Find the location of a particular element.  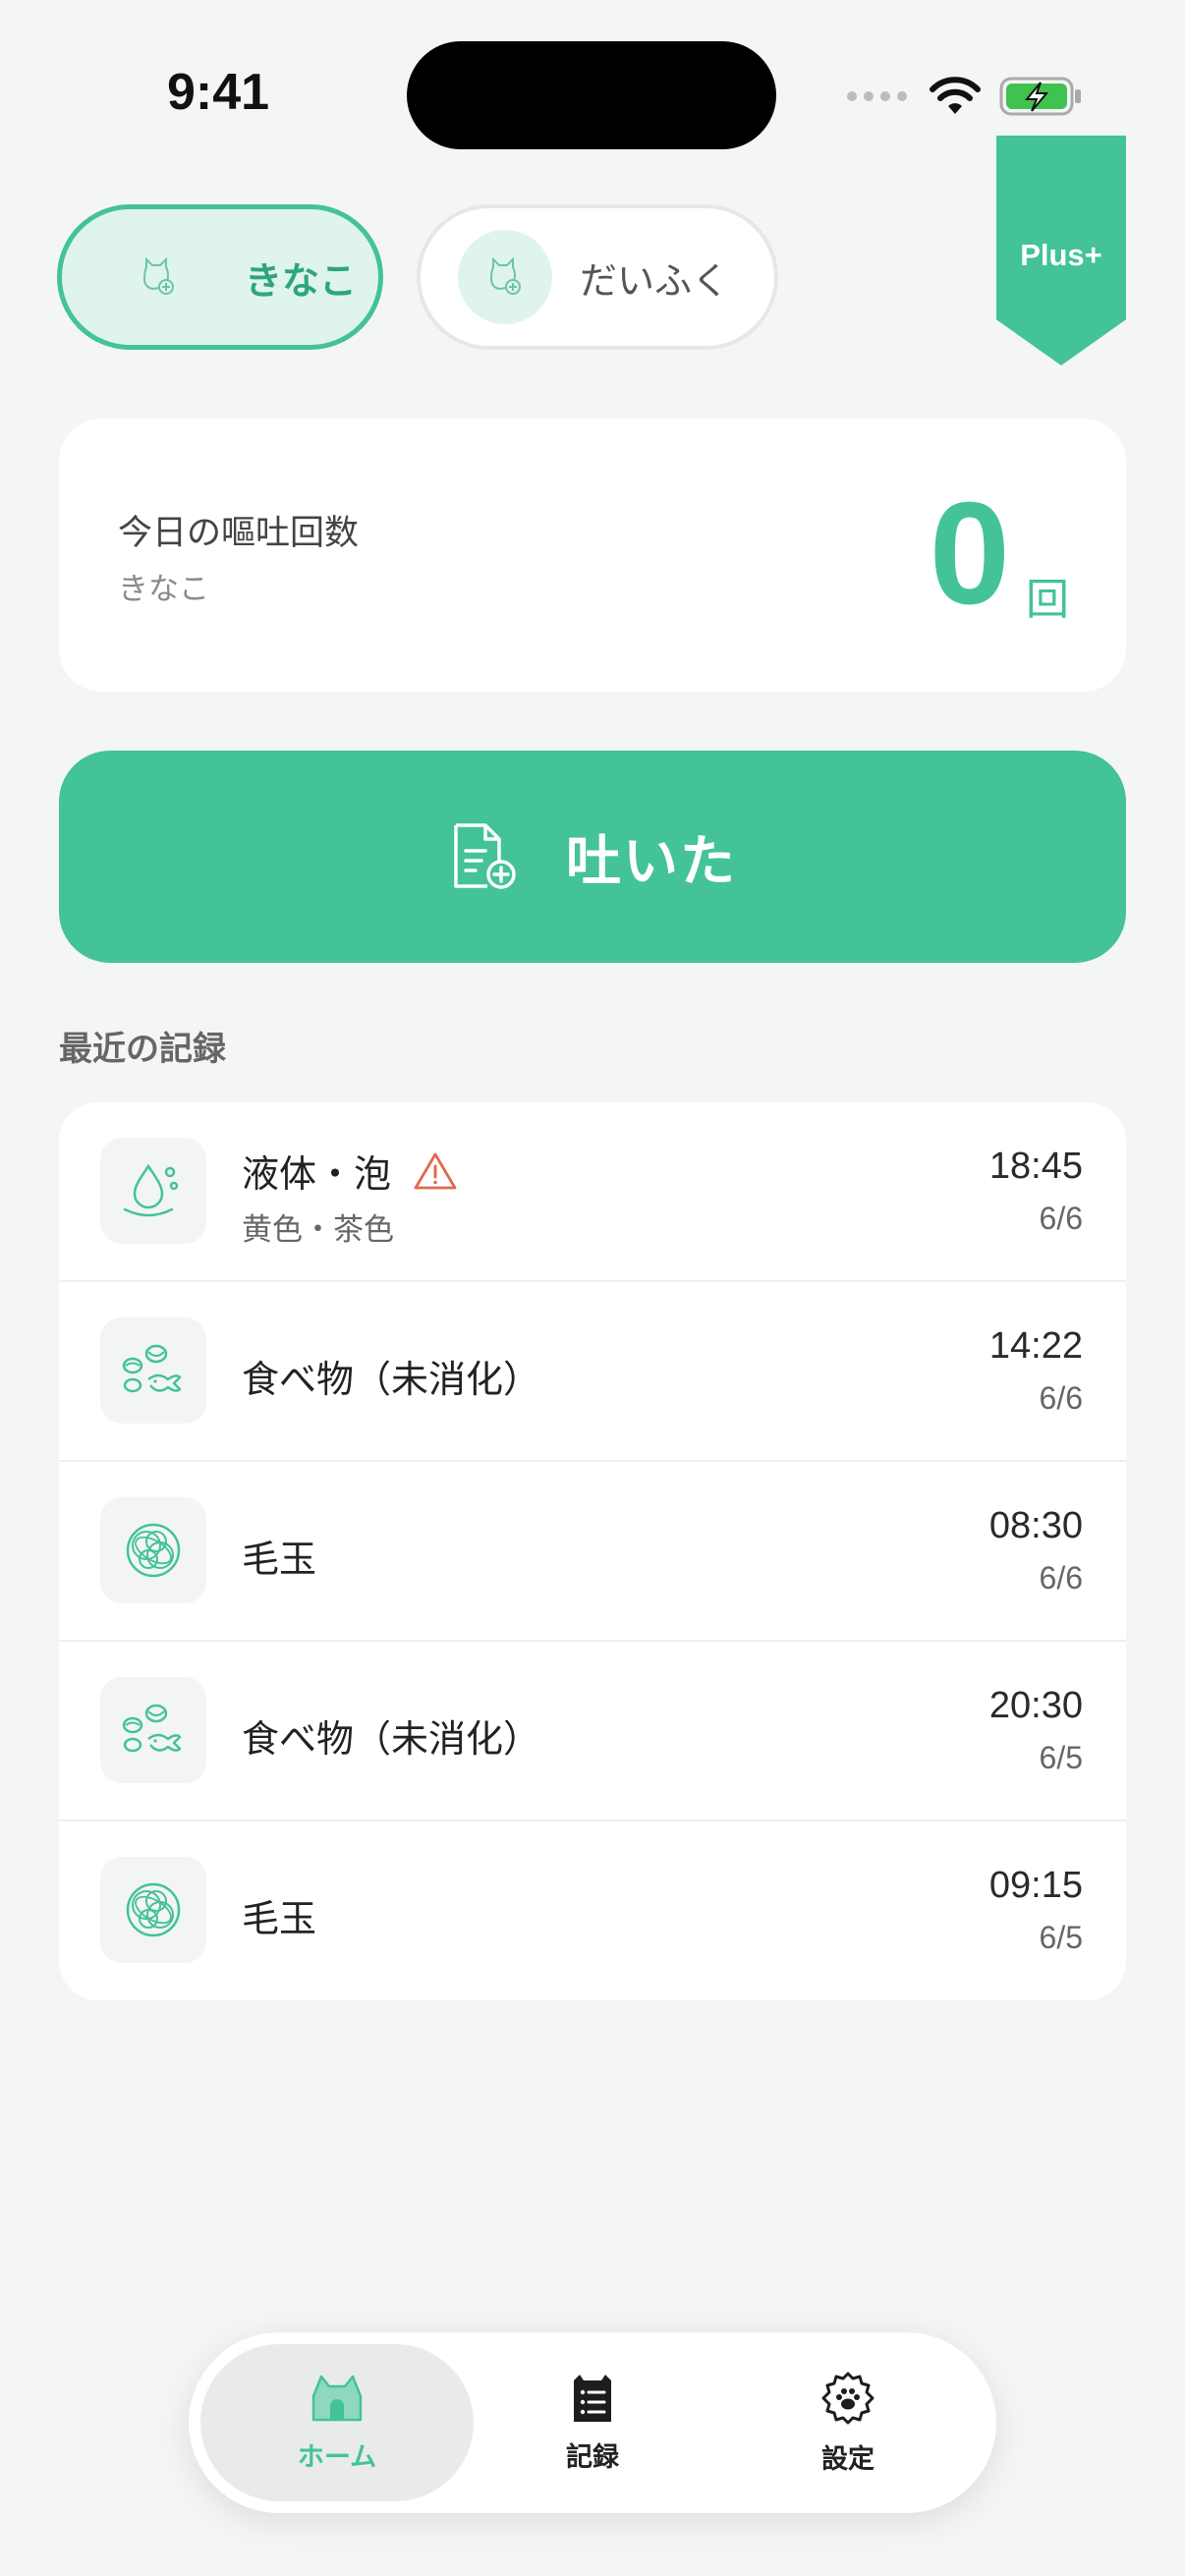

today-count-title: 今日の嘔吐回数 is located at coordinates (239, 533).